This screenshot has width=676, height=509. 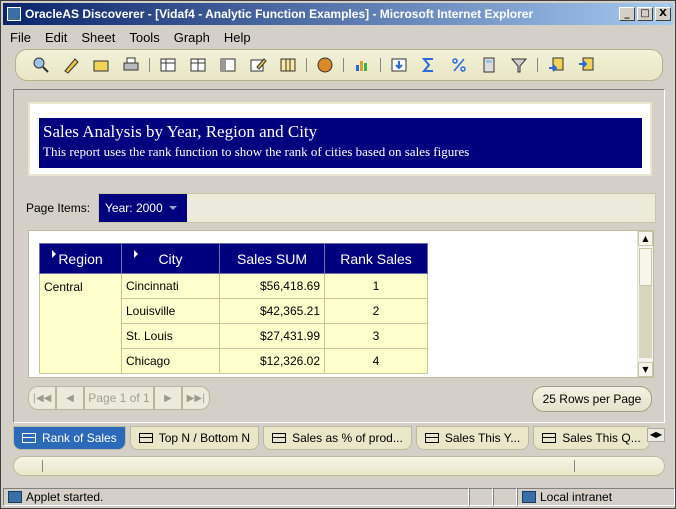 I want to click on page-items-label: Page Items:, so click(x=58, y=208).